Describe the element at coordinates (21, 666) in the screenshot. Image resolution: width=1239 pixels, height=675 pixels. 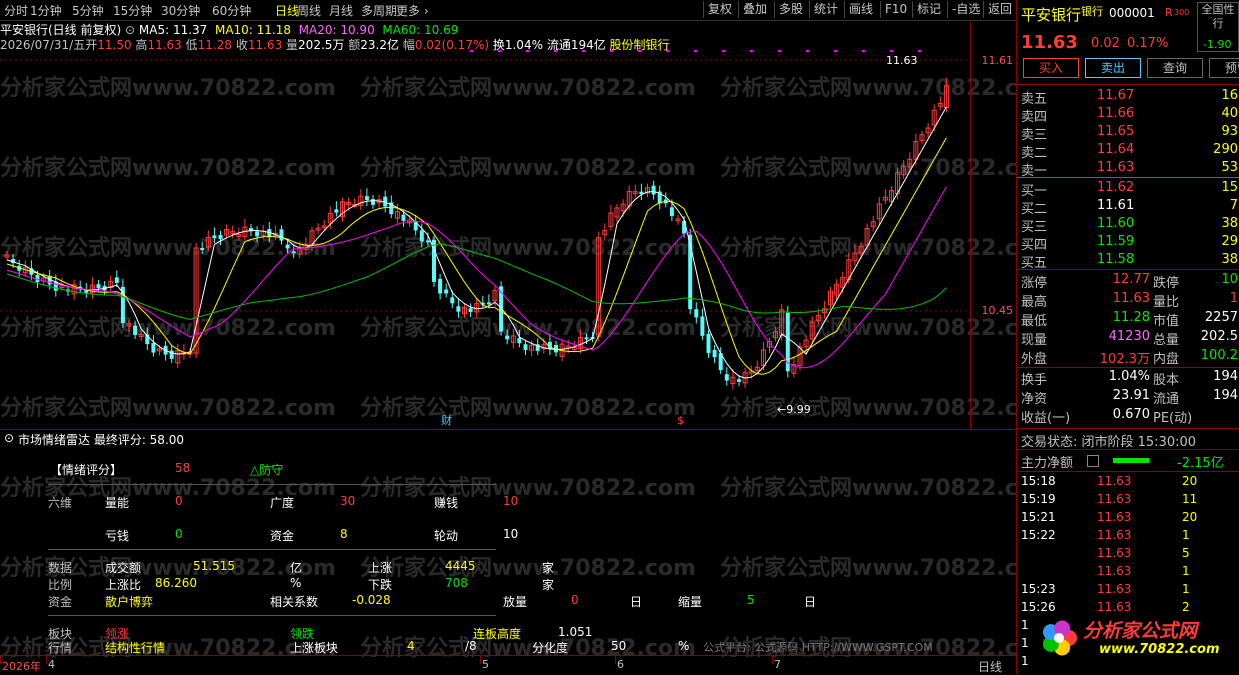
I see `date-tick-label: 2026年` at that location.